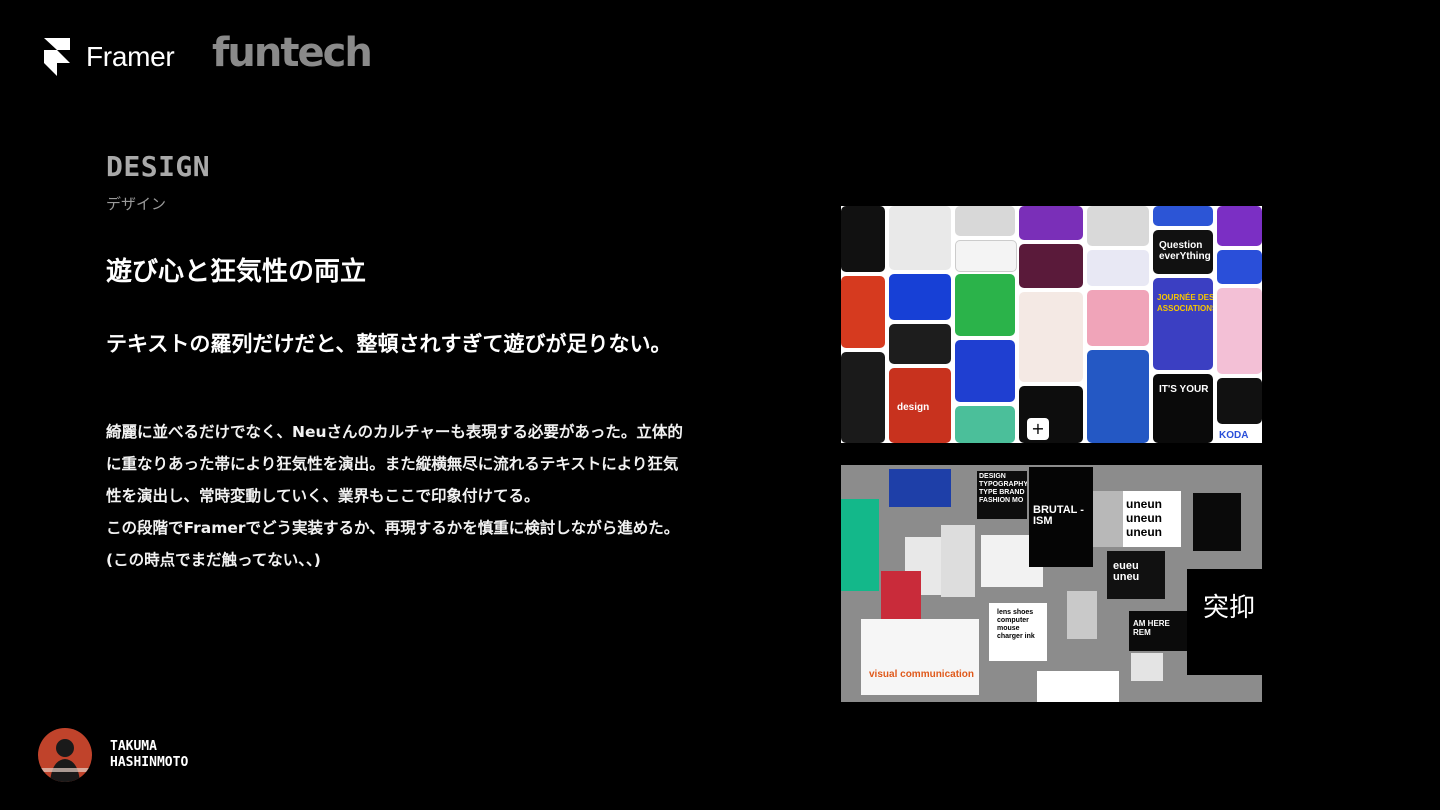 Image resolution: width=1440 pixels, height=810 pixels. Describe the element at coordinates (236, 272) in the screenshot. I see `headline: 遊び心と狂気性の両立` at that location.